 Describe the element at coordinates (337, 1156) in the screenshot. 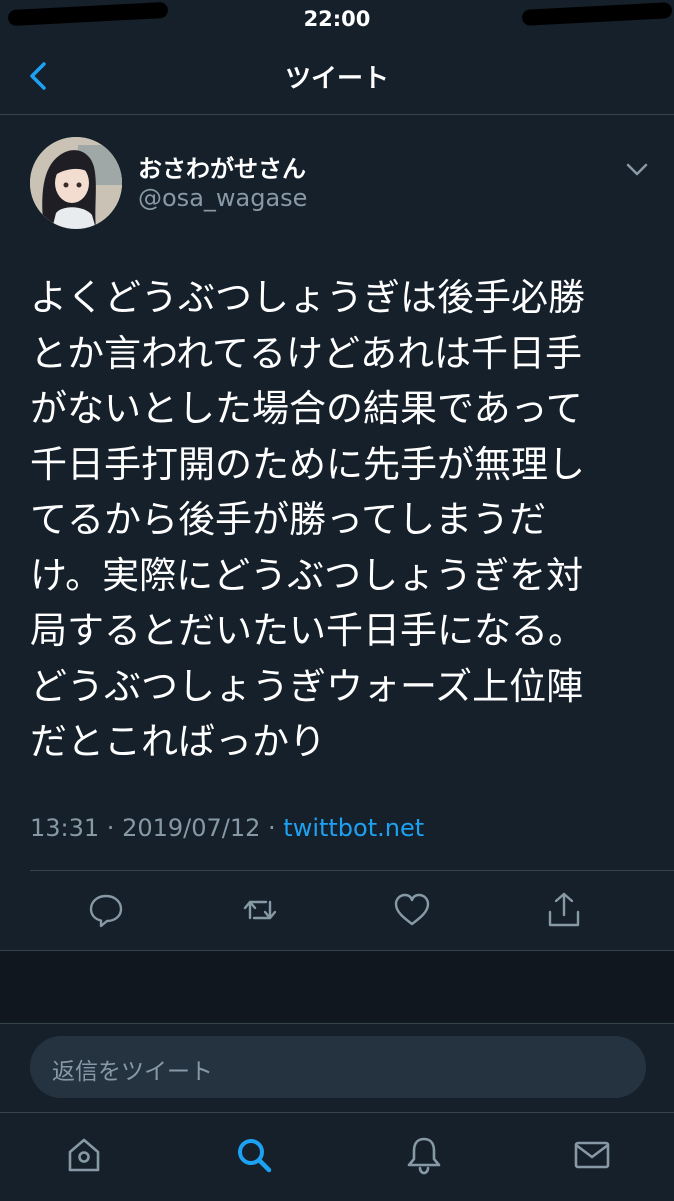

I see `tab-bar` at that location.